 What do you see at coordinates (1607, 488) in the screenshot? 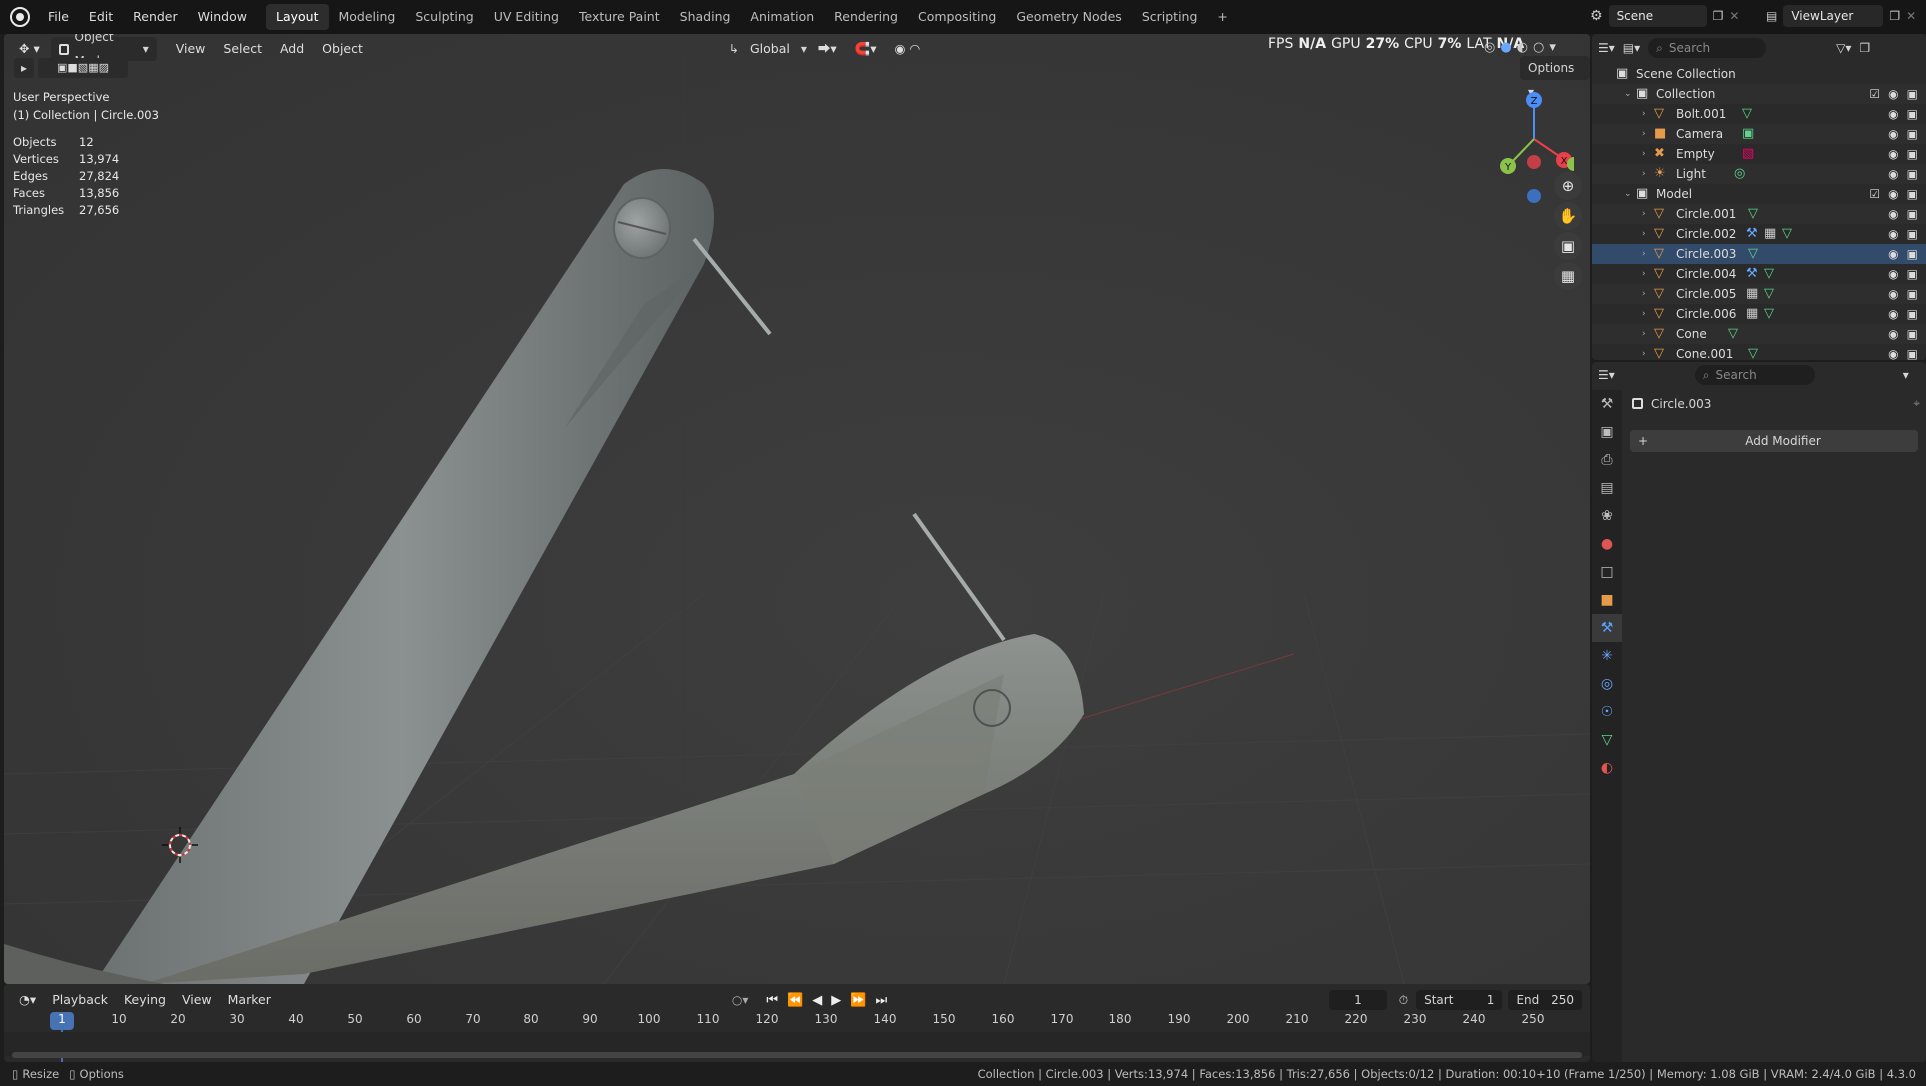
I see `view-layer-tab-icon: ▤` at bounding box center [1607, 488].